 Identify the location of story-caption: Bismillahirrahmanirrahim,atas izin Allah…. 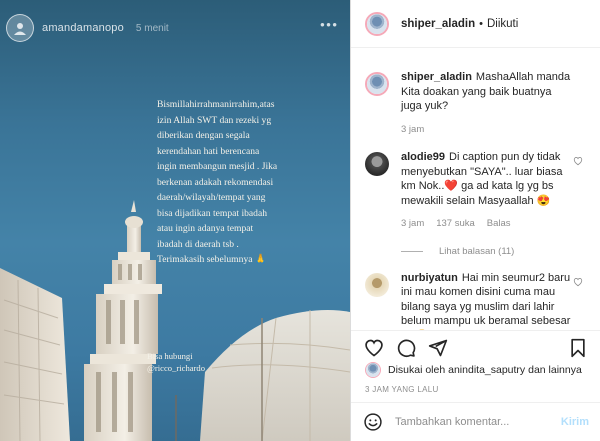
(217, 182).